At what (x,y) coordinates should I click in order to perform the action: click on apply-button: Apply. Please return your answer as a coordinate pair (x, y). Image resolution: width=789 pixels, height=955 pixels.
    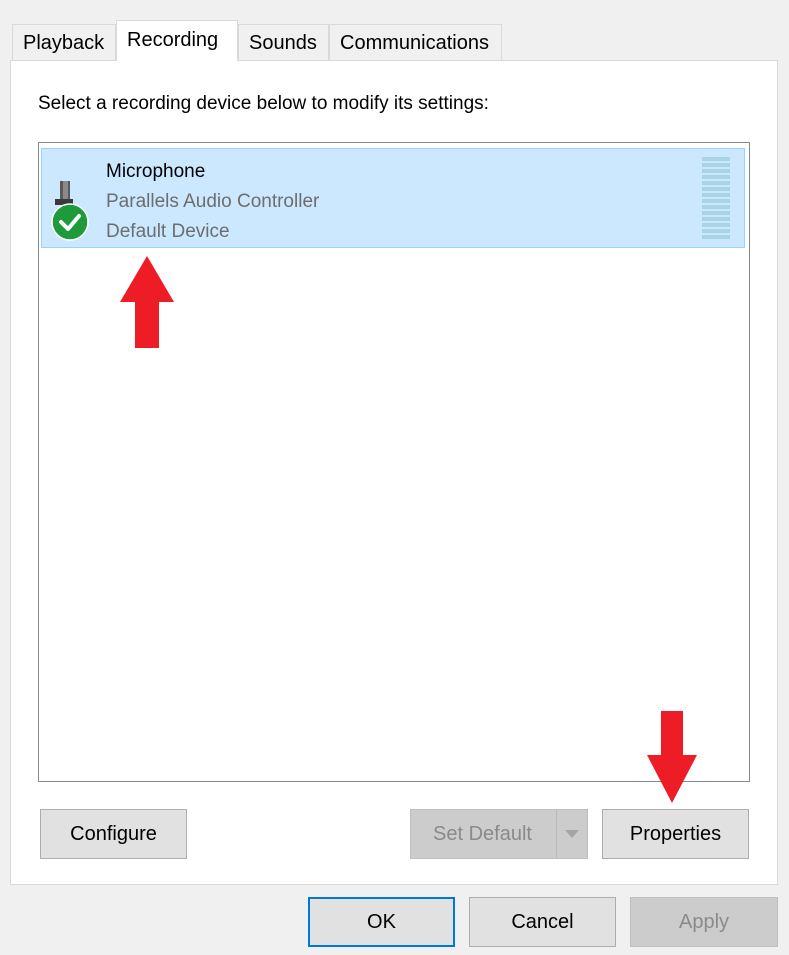
    Looking at the image, I should click on (704, 922).